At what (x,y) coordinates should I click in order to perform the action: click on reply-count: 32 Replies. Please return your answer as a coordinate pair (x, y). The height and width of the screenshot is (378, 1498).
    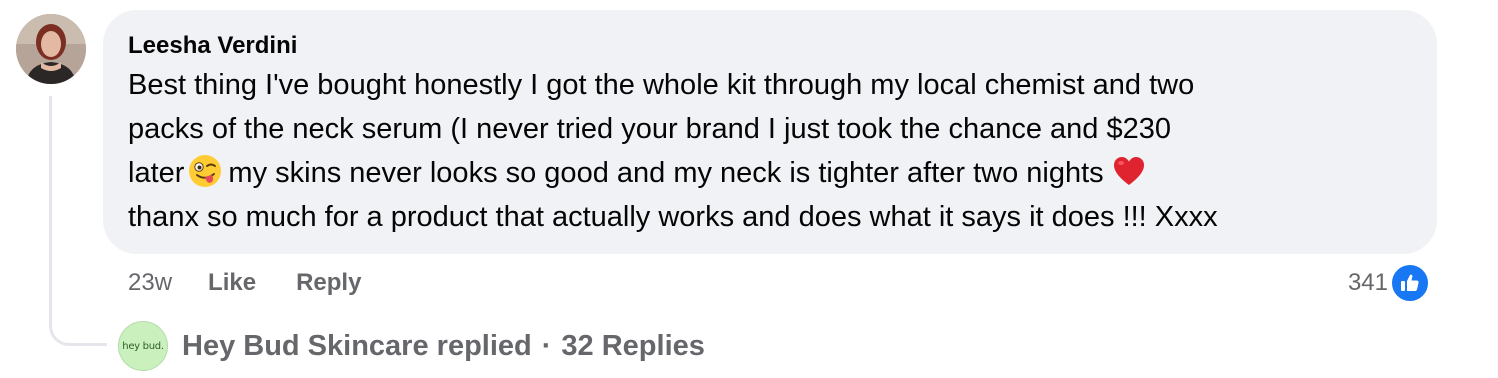
    Looking at the image, I should click on (633, 345).